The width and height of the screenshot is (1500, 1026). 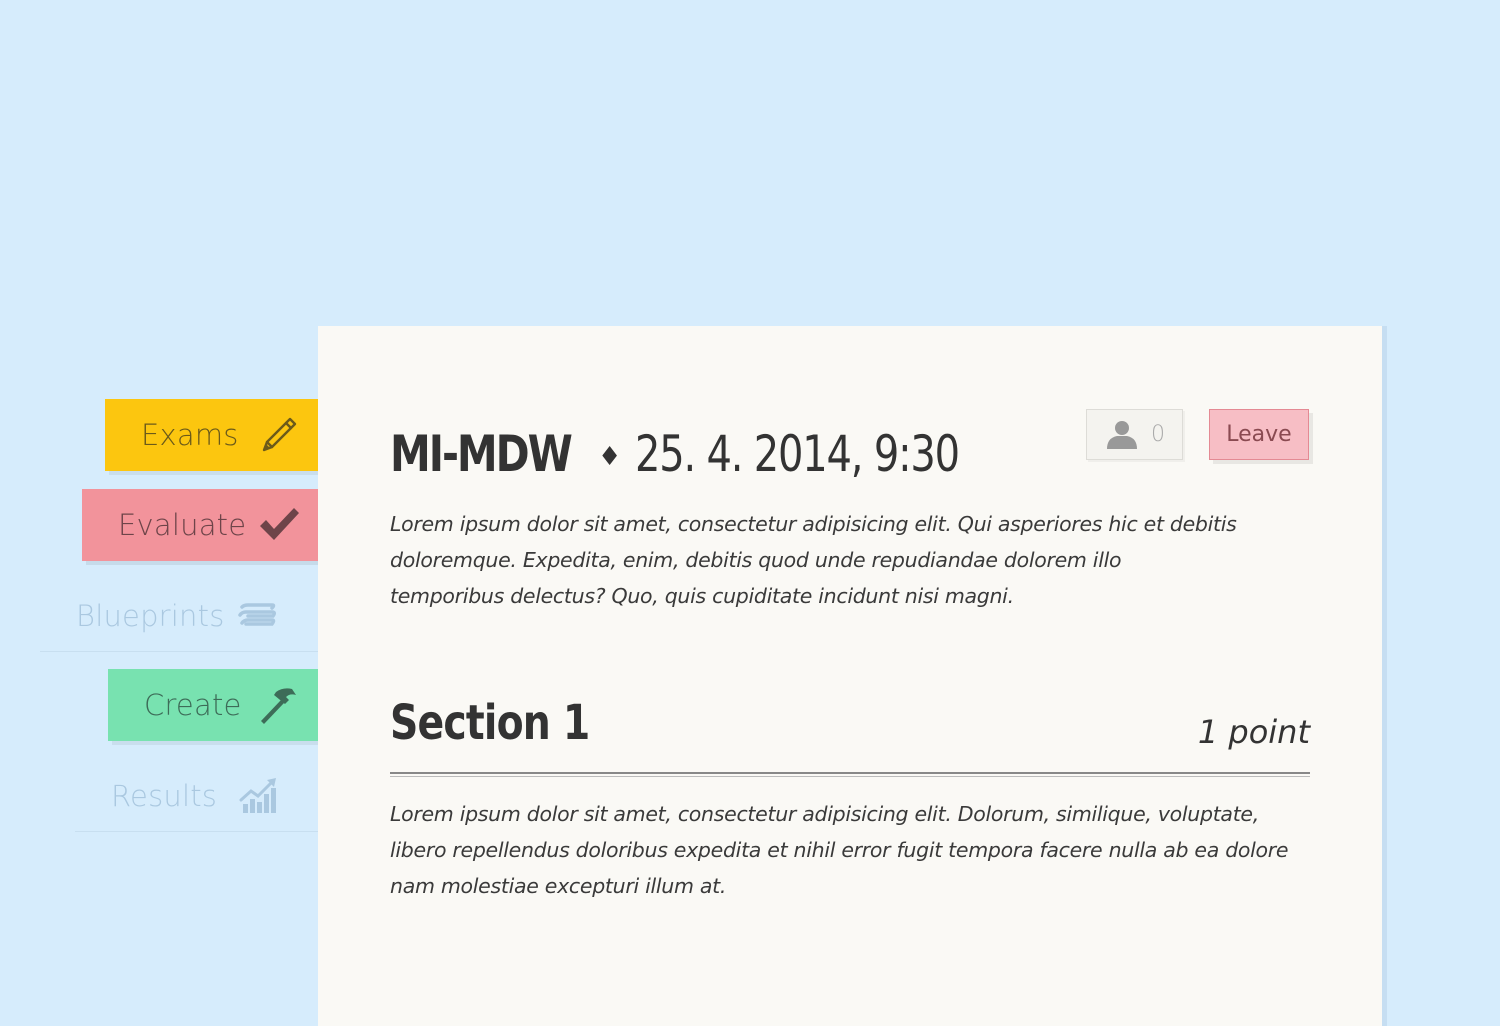 I want to click on sidebar-item-evaluate: Evaluate, so click(x=201, y=525).